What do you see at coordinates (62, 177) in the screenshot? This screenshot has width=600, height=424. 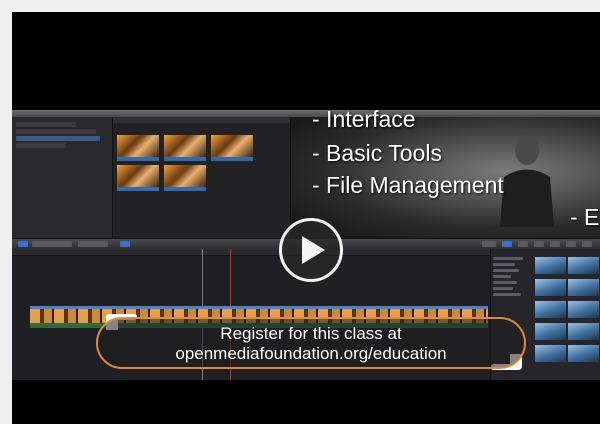 I see `library-pane` at bounding box center [62, 177].